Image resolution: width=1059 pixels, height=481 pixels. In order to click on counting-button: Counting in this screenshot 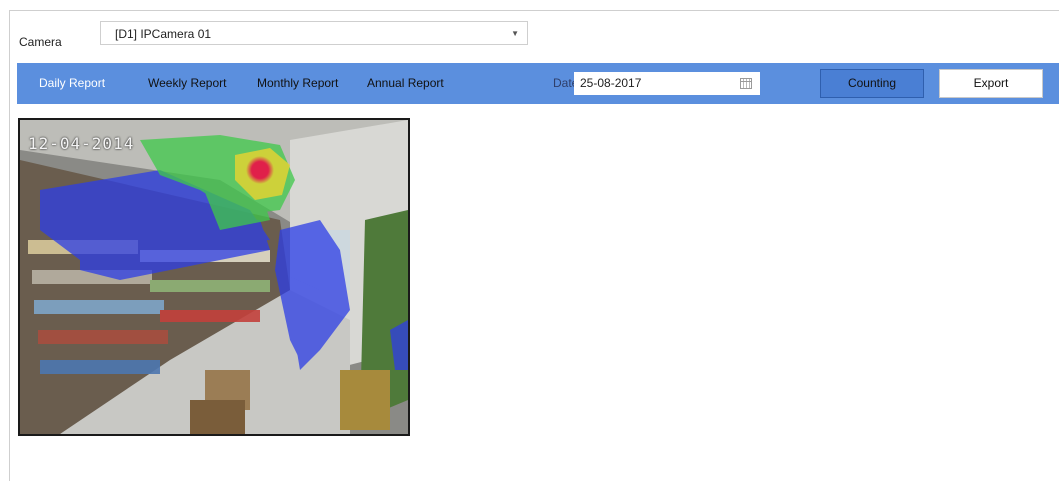, I will do `click(872, 83)`.